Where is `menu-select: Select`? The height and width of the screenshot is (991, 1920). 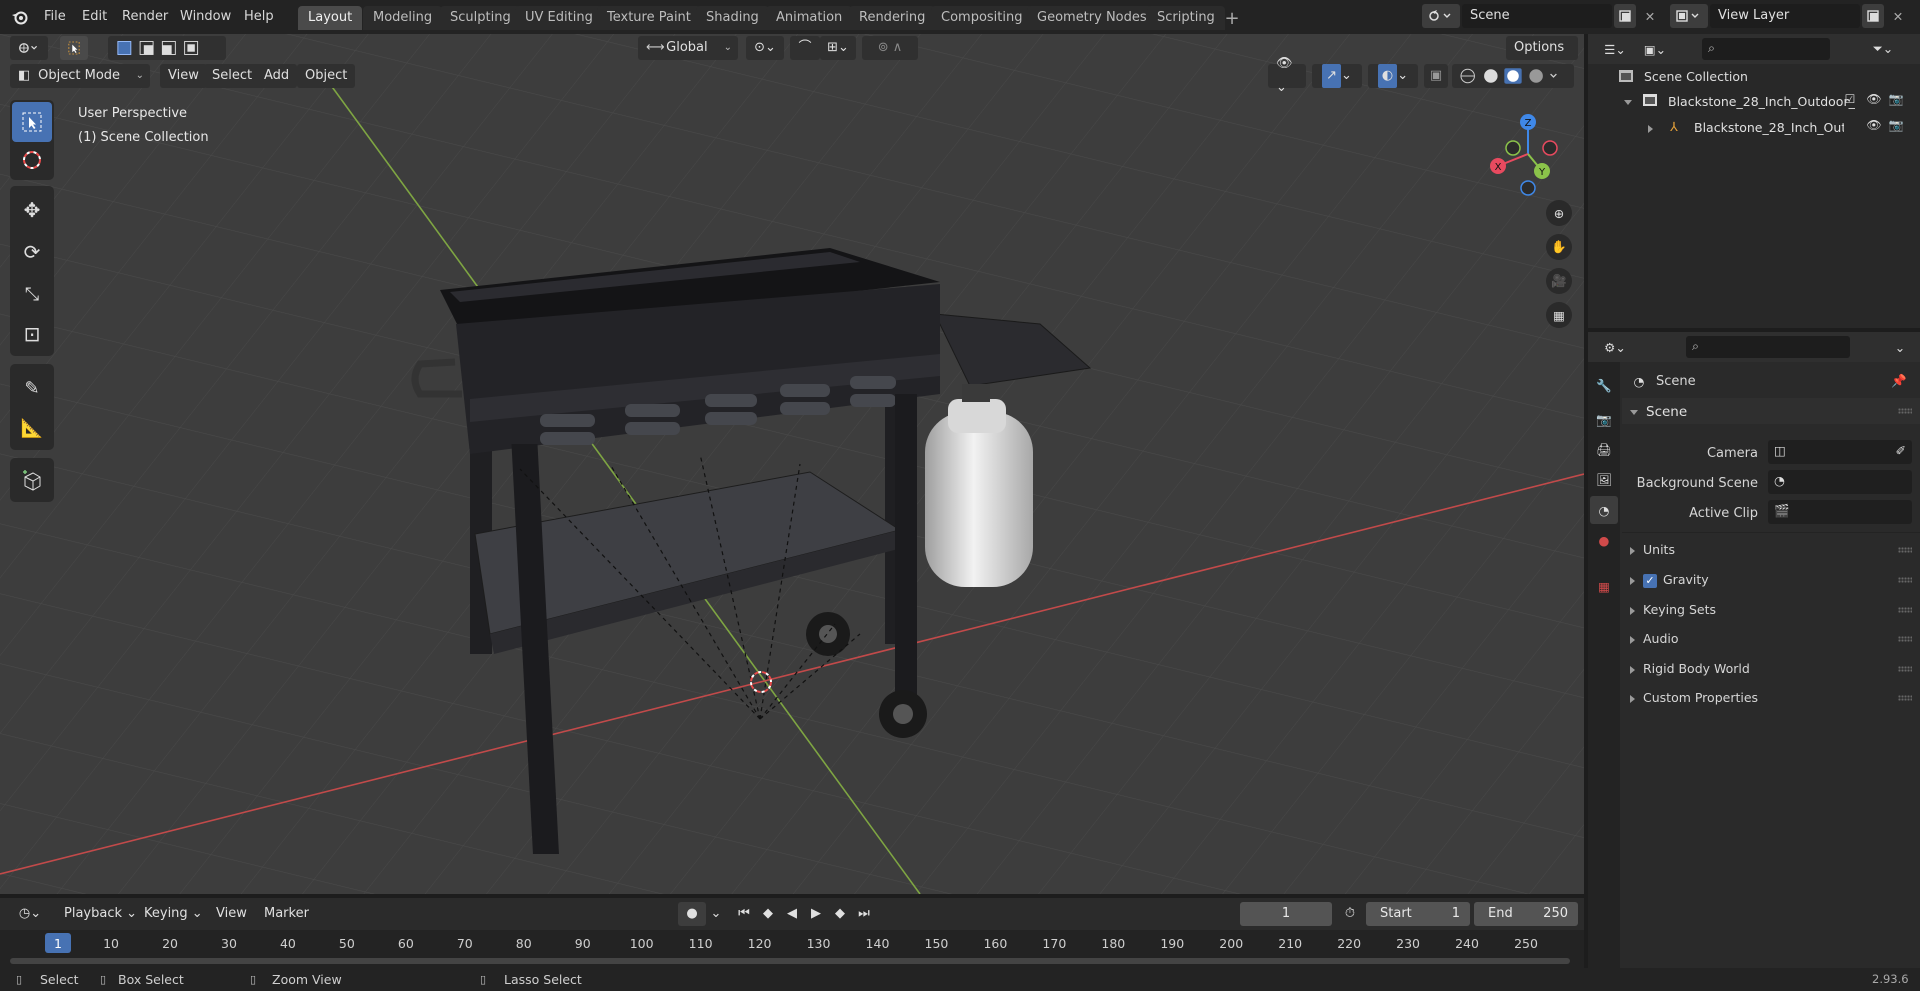 menu-select: Select is located at coordinates (232, 76).